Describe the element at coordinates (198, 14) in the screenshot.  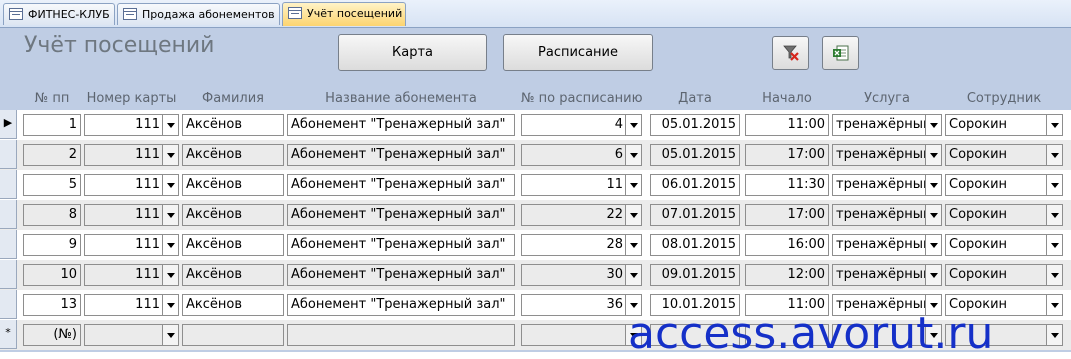
I see `tab-subscription-sales: Продажа абонементов` at that location.